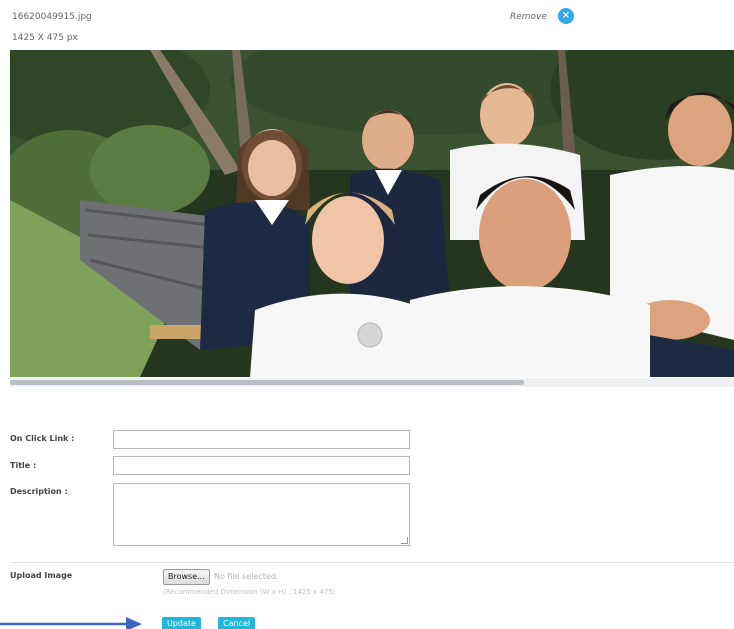 This screenshot has height=629, width=734. I want to click on no-file-text: No file selected., so click(246, 576).